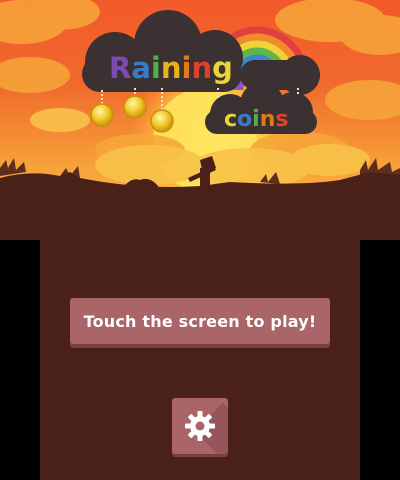 The height and width of the screenshot is (480, 400). I want to click on right-letterbox, so click(380, 360).